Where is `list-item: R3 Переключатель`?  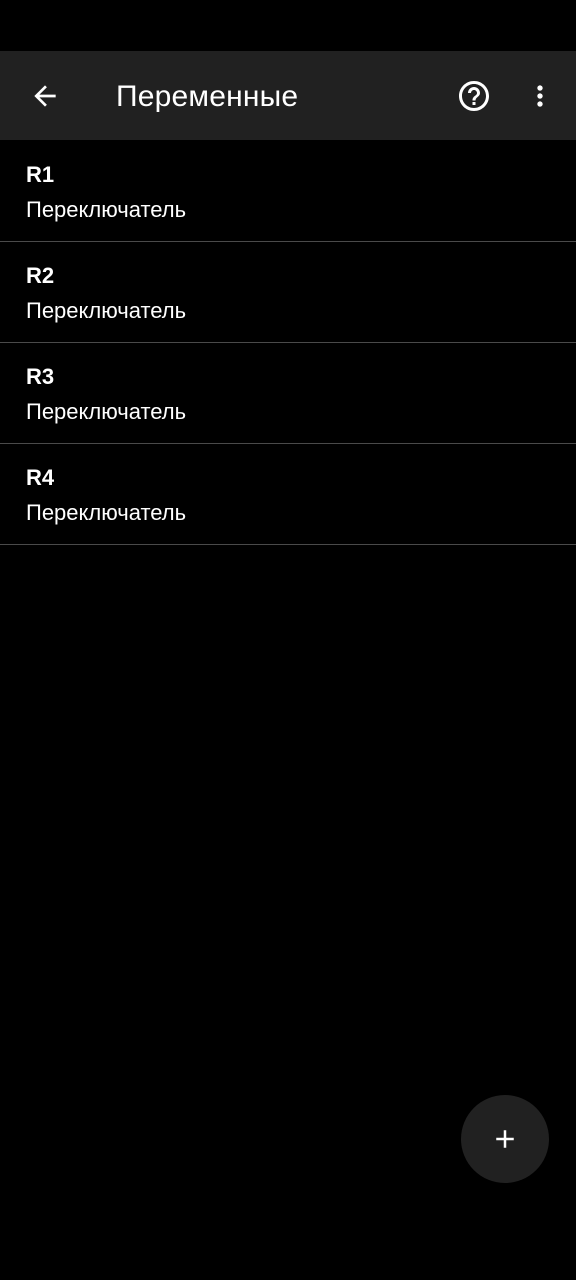
list-item: R3 Переключатель is located at coordinates (288, 393).